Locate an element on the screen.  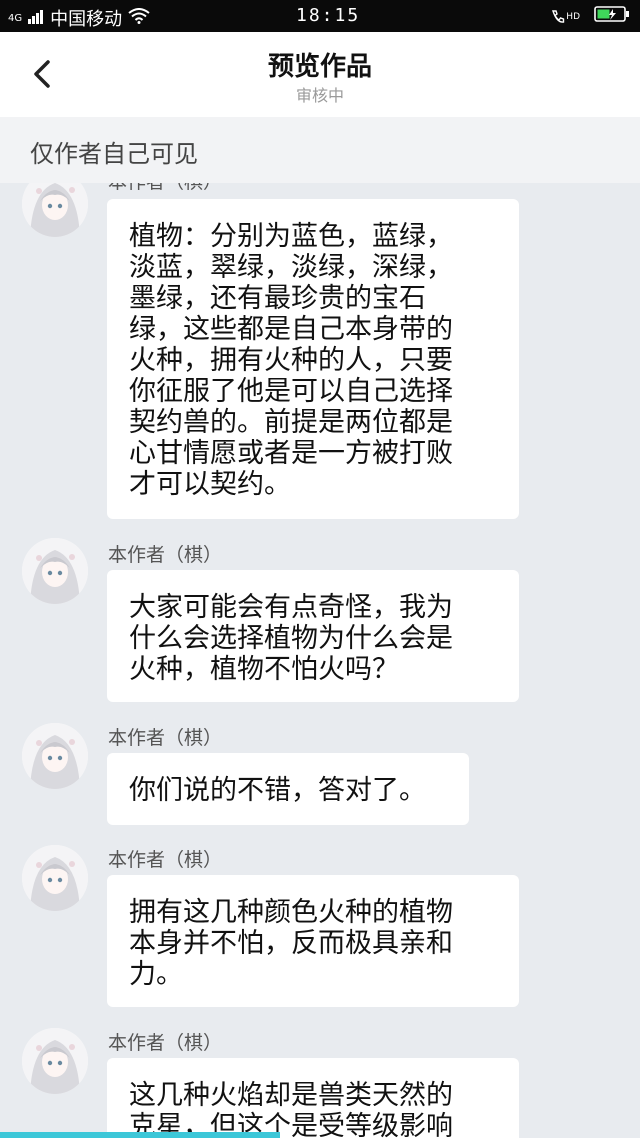
visibility-notice: 仅作者自己可见 is located at coordinates (320, 150).